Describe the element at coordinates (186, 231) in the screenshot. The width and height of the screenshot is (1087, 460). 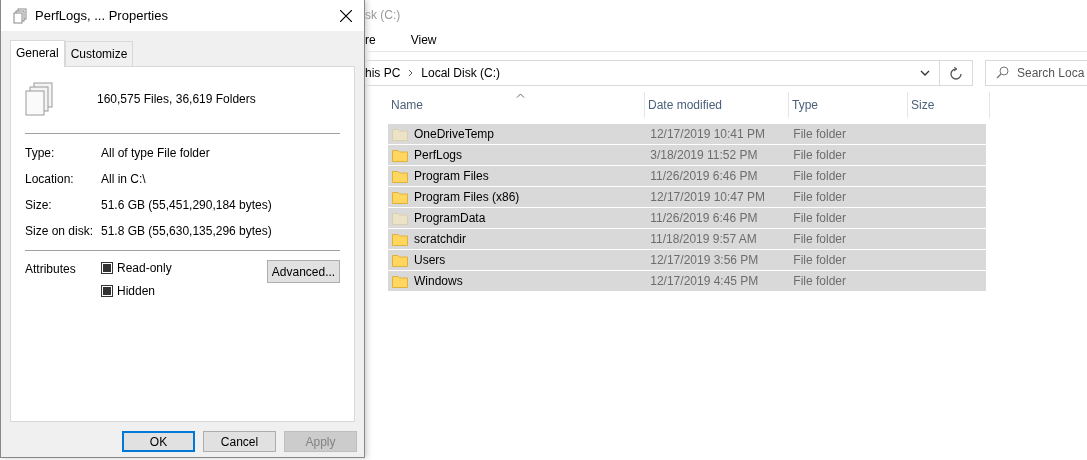
I see `property-value: 51.8 GB (55,630,135,296 bytes)` at that location.